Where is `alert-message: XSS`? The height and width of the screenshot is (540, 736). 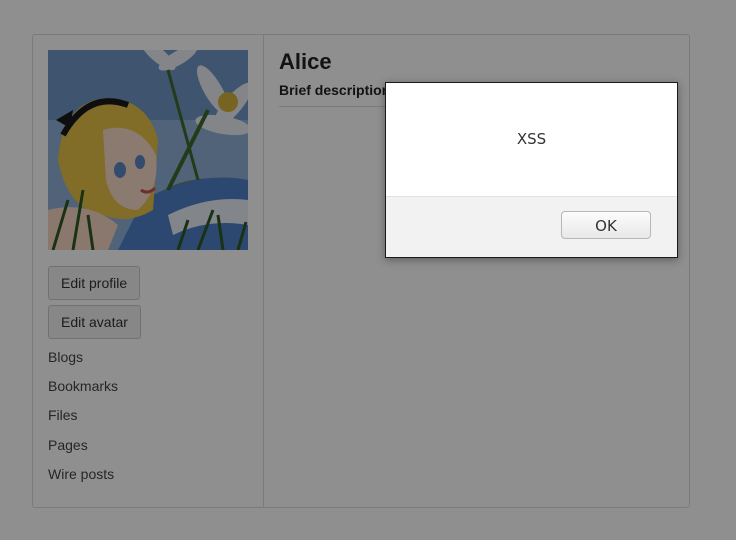 alert-message: XSS is located at coordinates (531, 139).